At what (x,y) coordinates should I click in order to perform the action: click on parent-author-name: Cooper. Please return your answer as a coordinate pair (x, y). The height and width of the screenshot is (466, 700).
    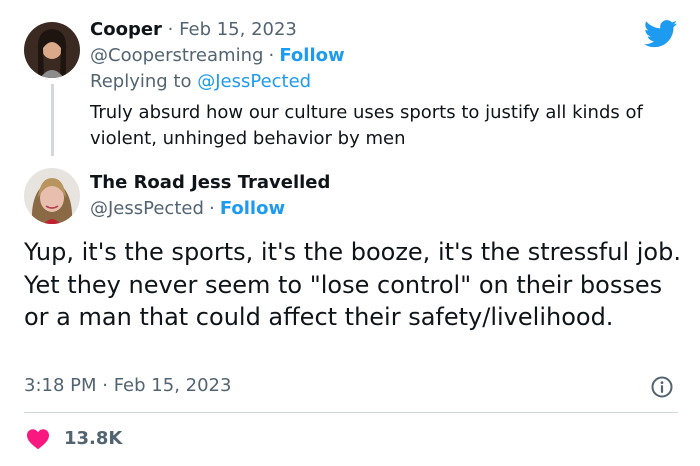
    Looking at the image, I should click on (126, 29).